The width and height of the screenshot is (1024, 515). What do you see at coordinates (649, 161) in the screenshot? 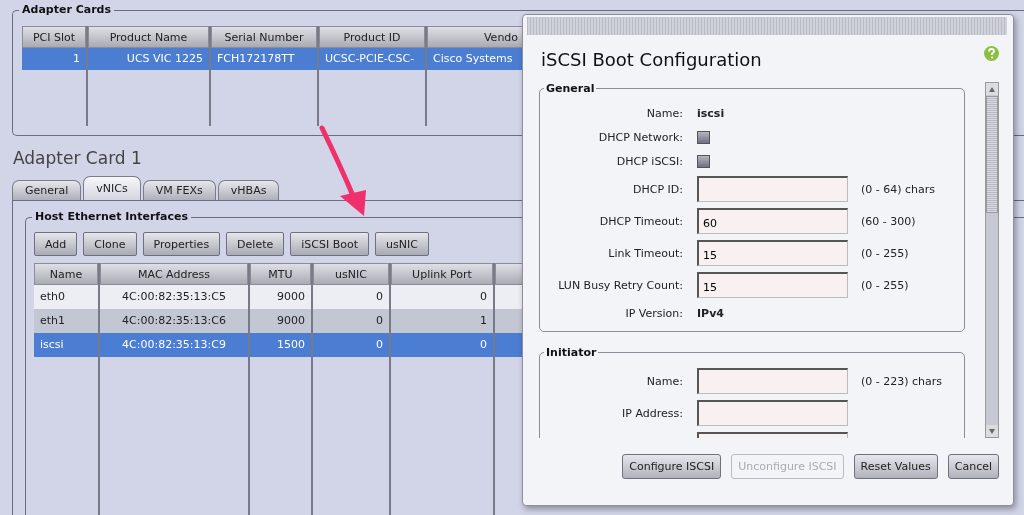
I see `field-label: DHCP iSCSI:` at bounding box center [649, 161].